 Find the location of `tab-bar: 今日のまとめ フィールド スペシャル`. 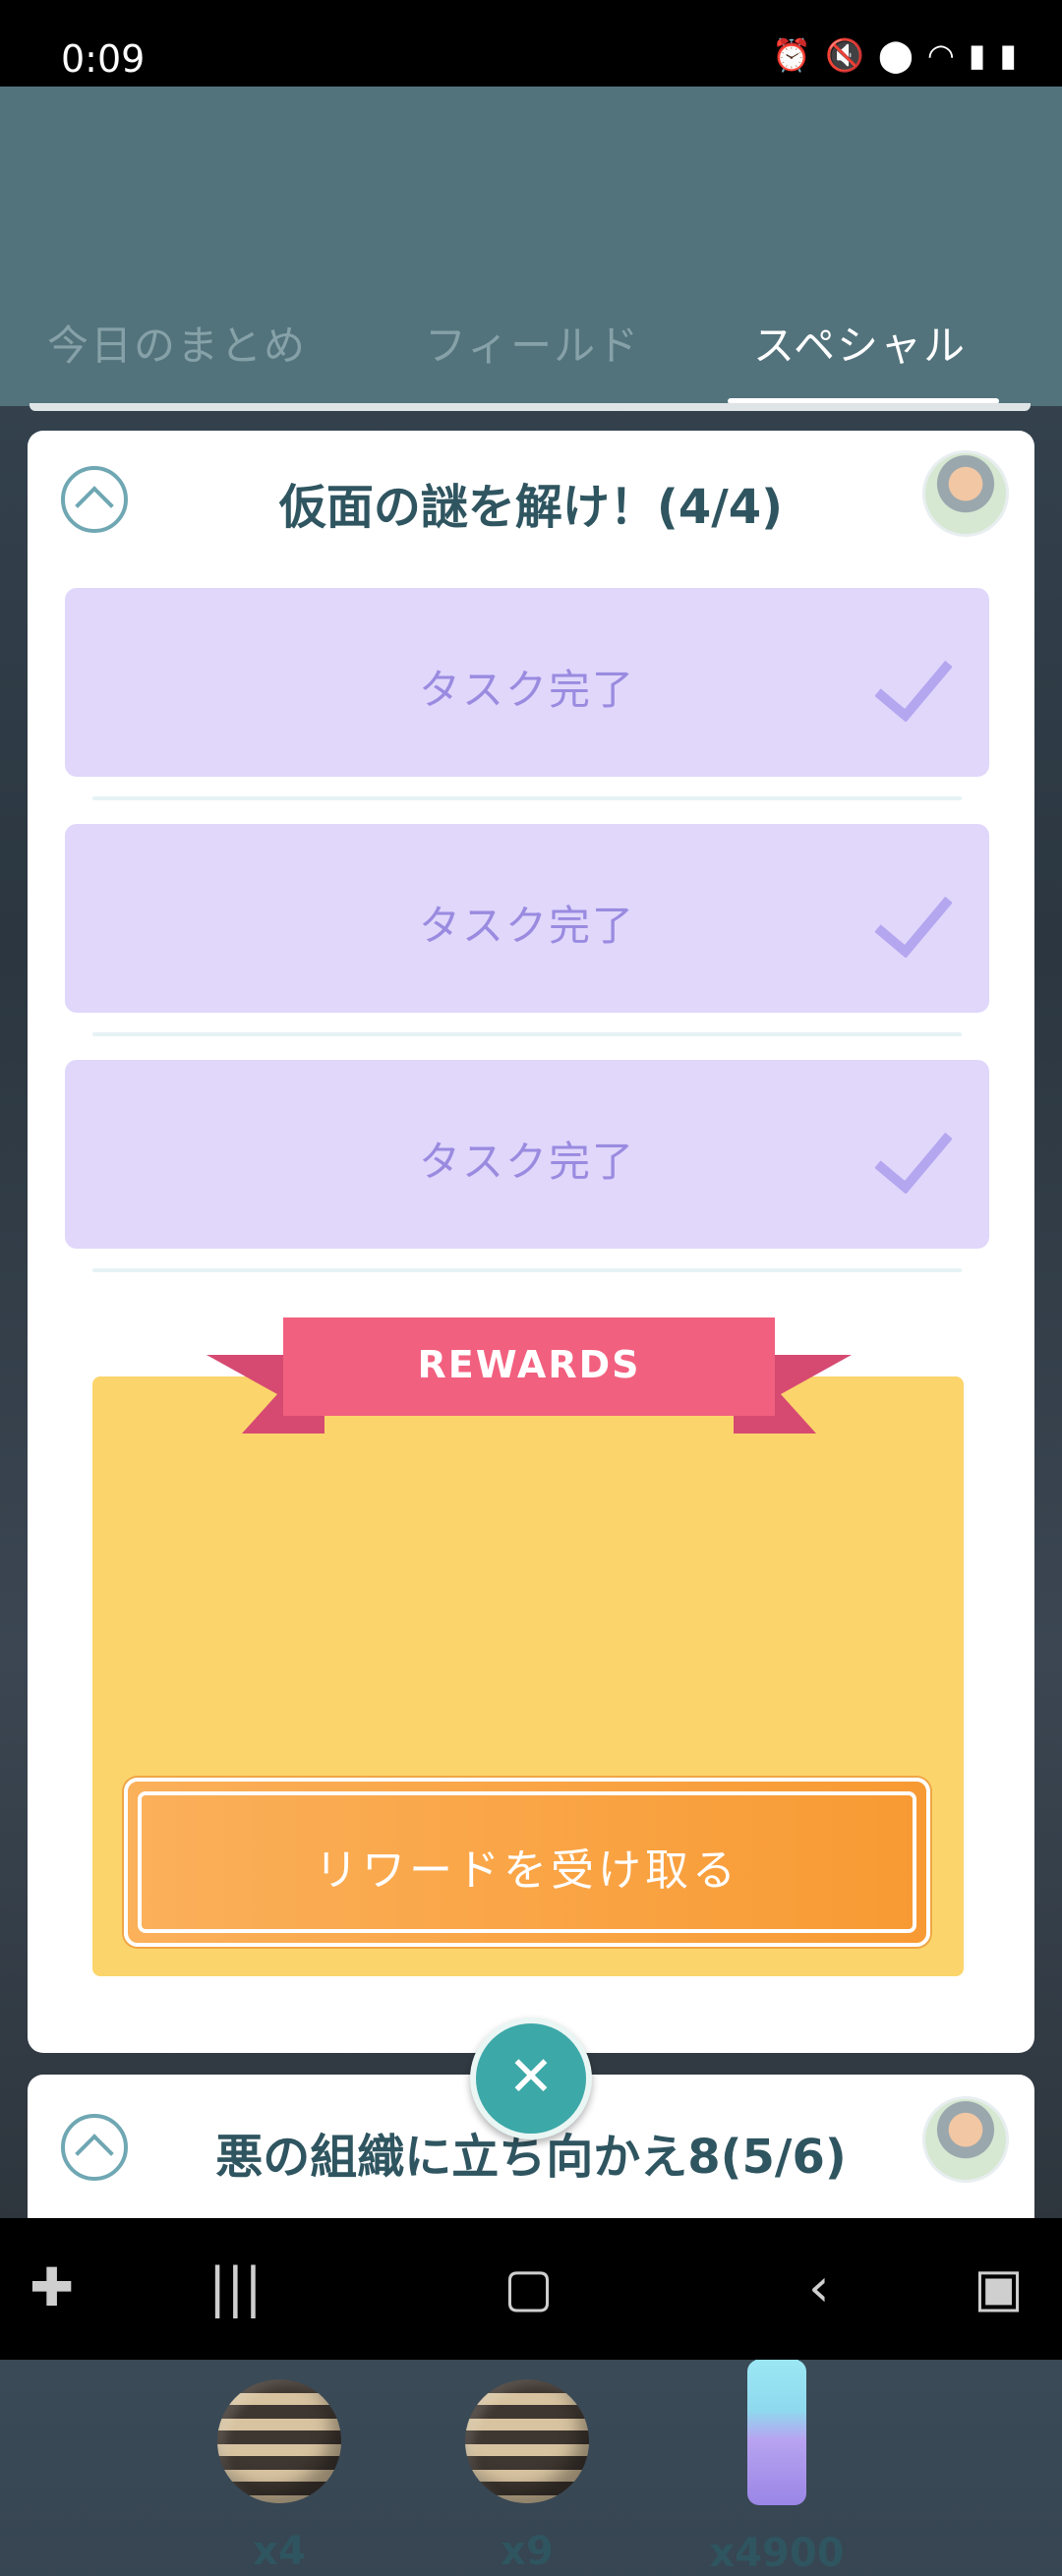

tab-bar: 今日のまとめ フィールド スペシャル is located at coordinates (531, 349).